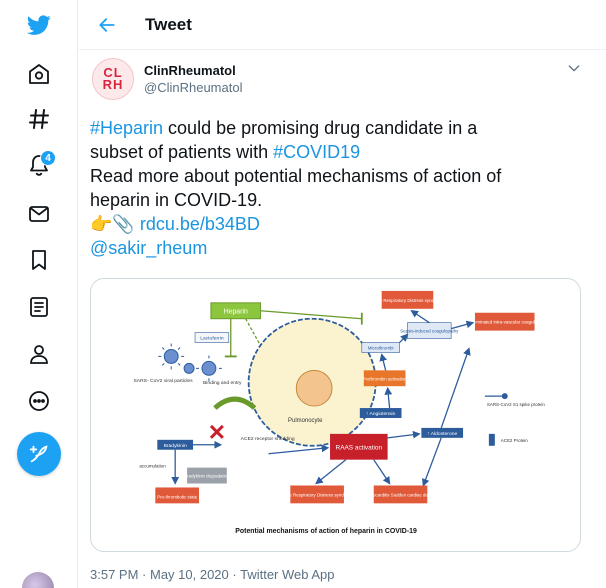  I want to click on compose-tweet-button, so click(39, 454).